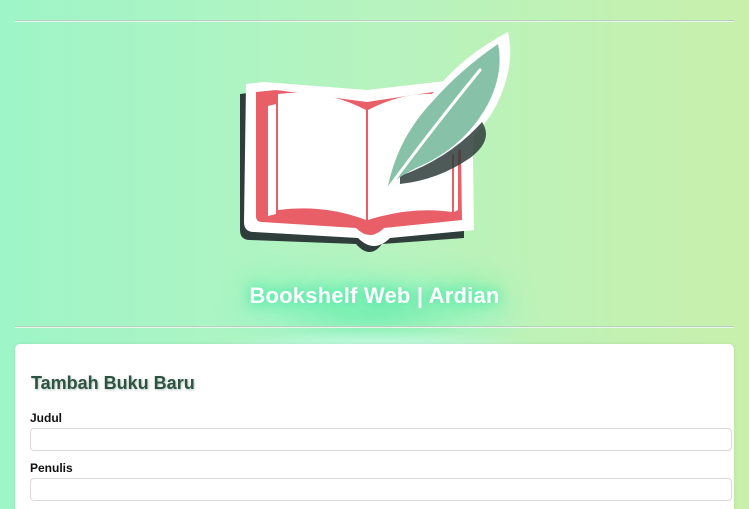 The image size is (749, 509). What do you see at coordinates (381, 489) in the screenshot?
I see `penulis-input` at bounding box center [381, 489].